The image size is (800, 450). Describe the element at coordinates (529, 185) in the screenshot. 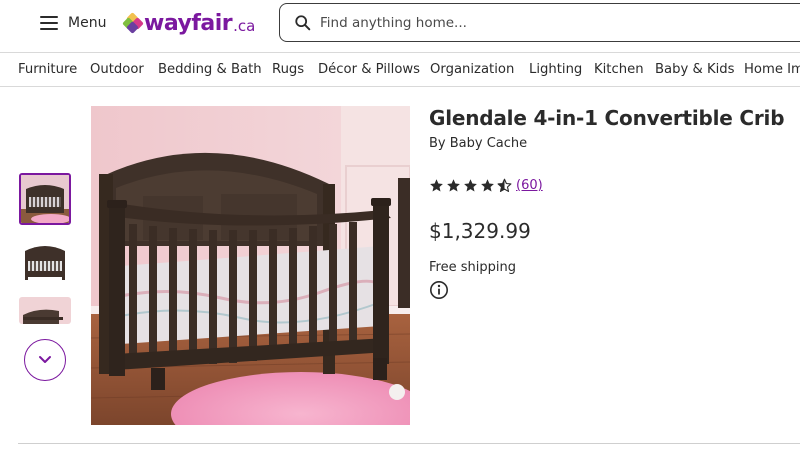

I see `review-count-link: (60)` at that location.